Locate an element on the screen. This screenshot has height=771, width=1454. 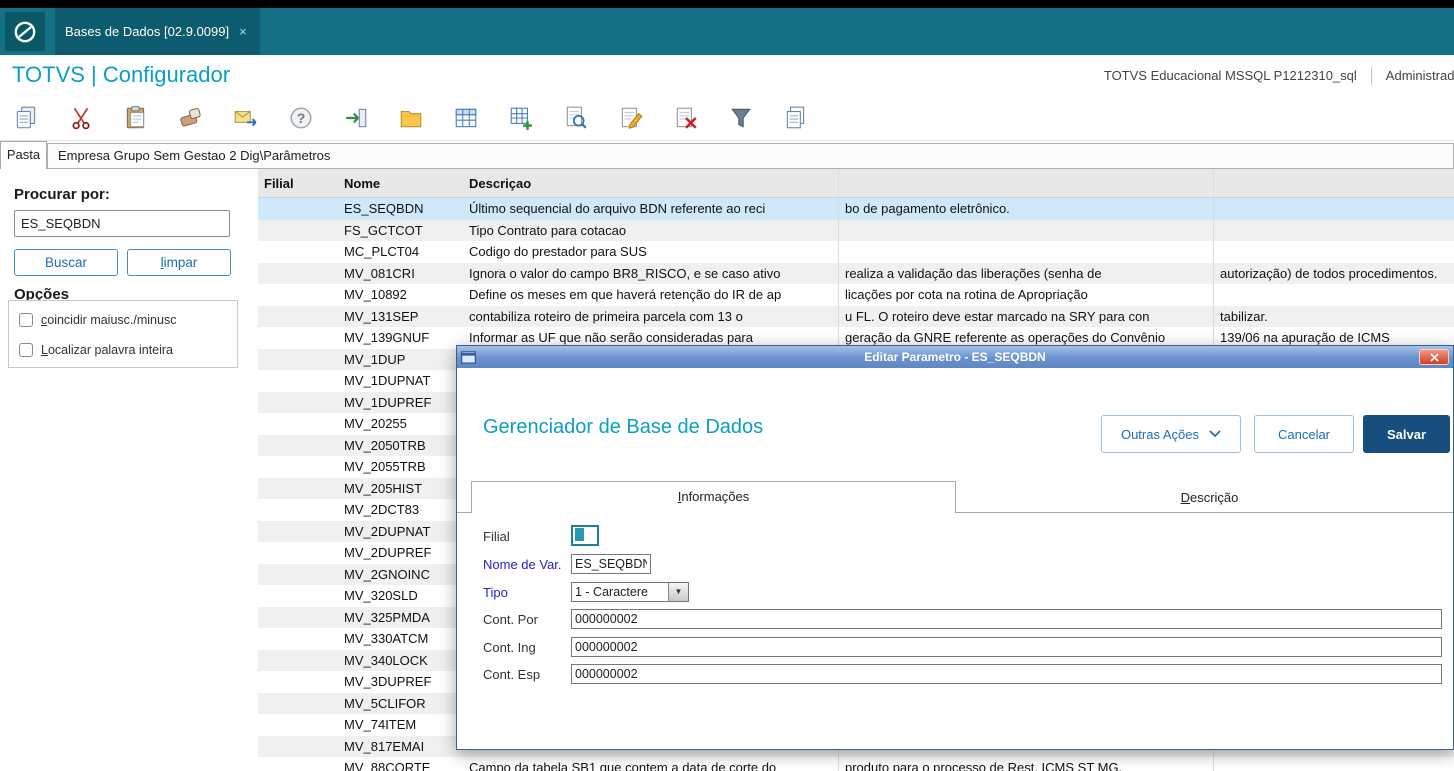
outras-acoes-label: Outras Ações is located at coordinates (1160, 434).